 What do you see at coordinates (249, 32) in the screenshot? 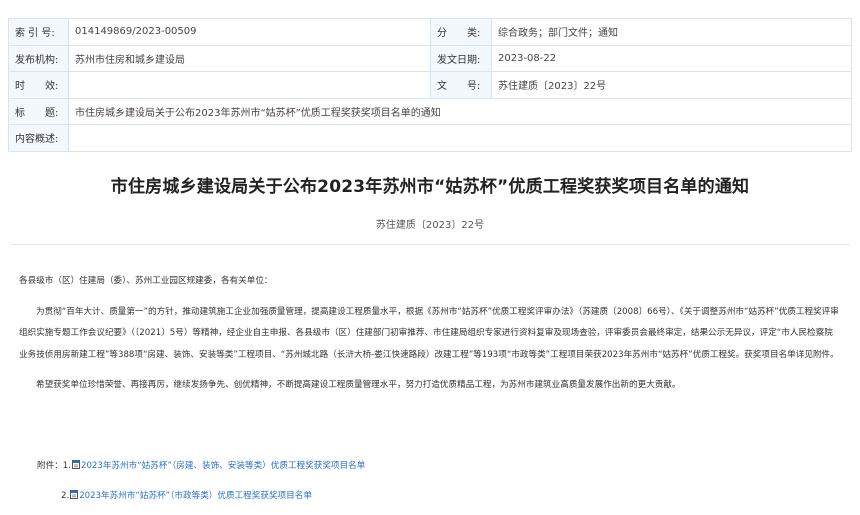
I see `value-index-number: 014149869/2023-00509` at bounding box center [249, 32].